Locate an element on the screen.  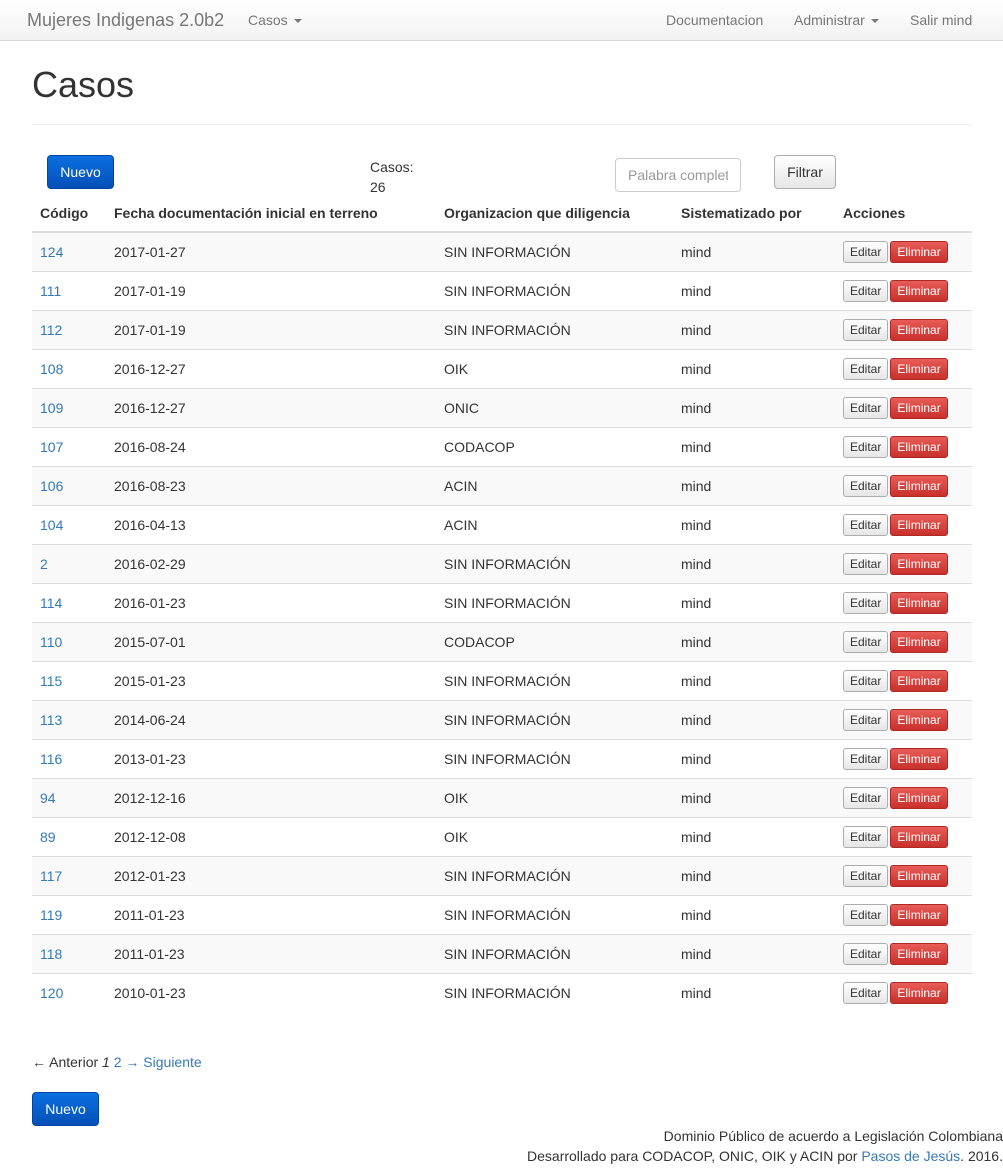
nav-cases-menu: Casos is located at coordinates (275, 20).